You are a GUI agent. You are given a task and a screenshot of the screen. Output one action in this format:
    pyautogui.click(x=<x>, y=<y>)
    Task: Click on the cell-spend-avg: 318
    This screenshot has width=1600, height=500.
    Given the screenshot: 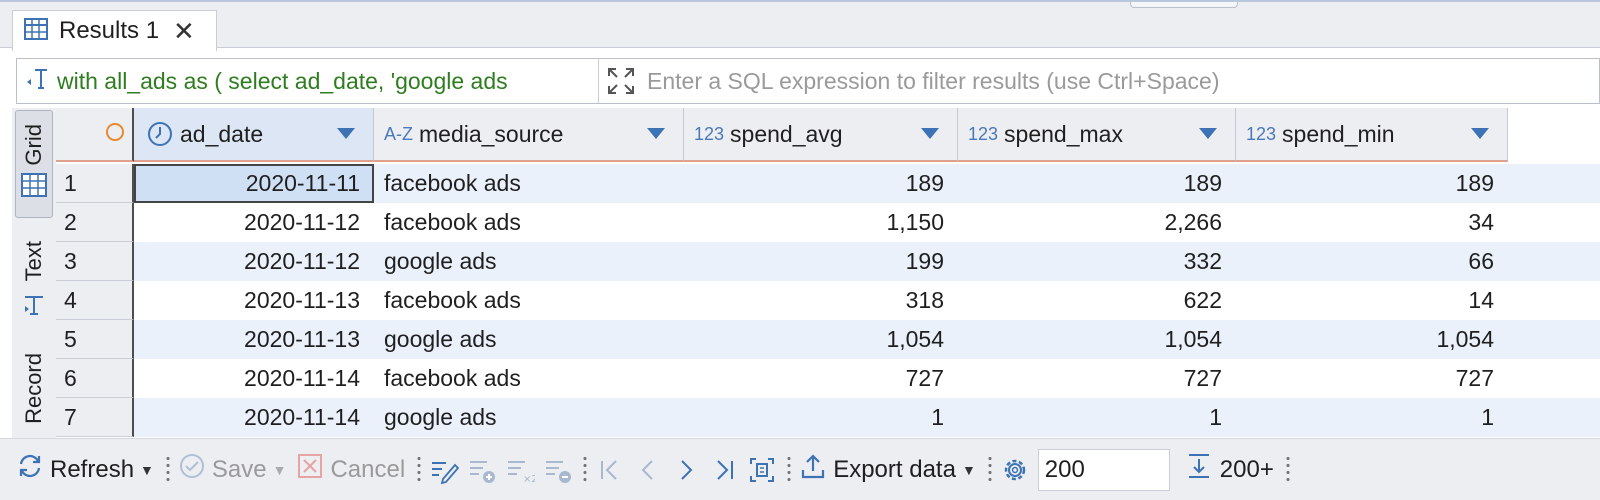 What is the action you would take?
    pyautogui.click(x=821, y=300)
    